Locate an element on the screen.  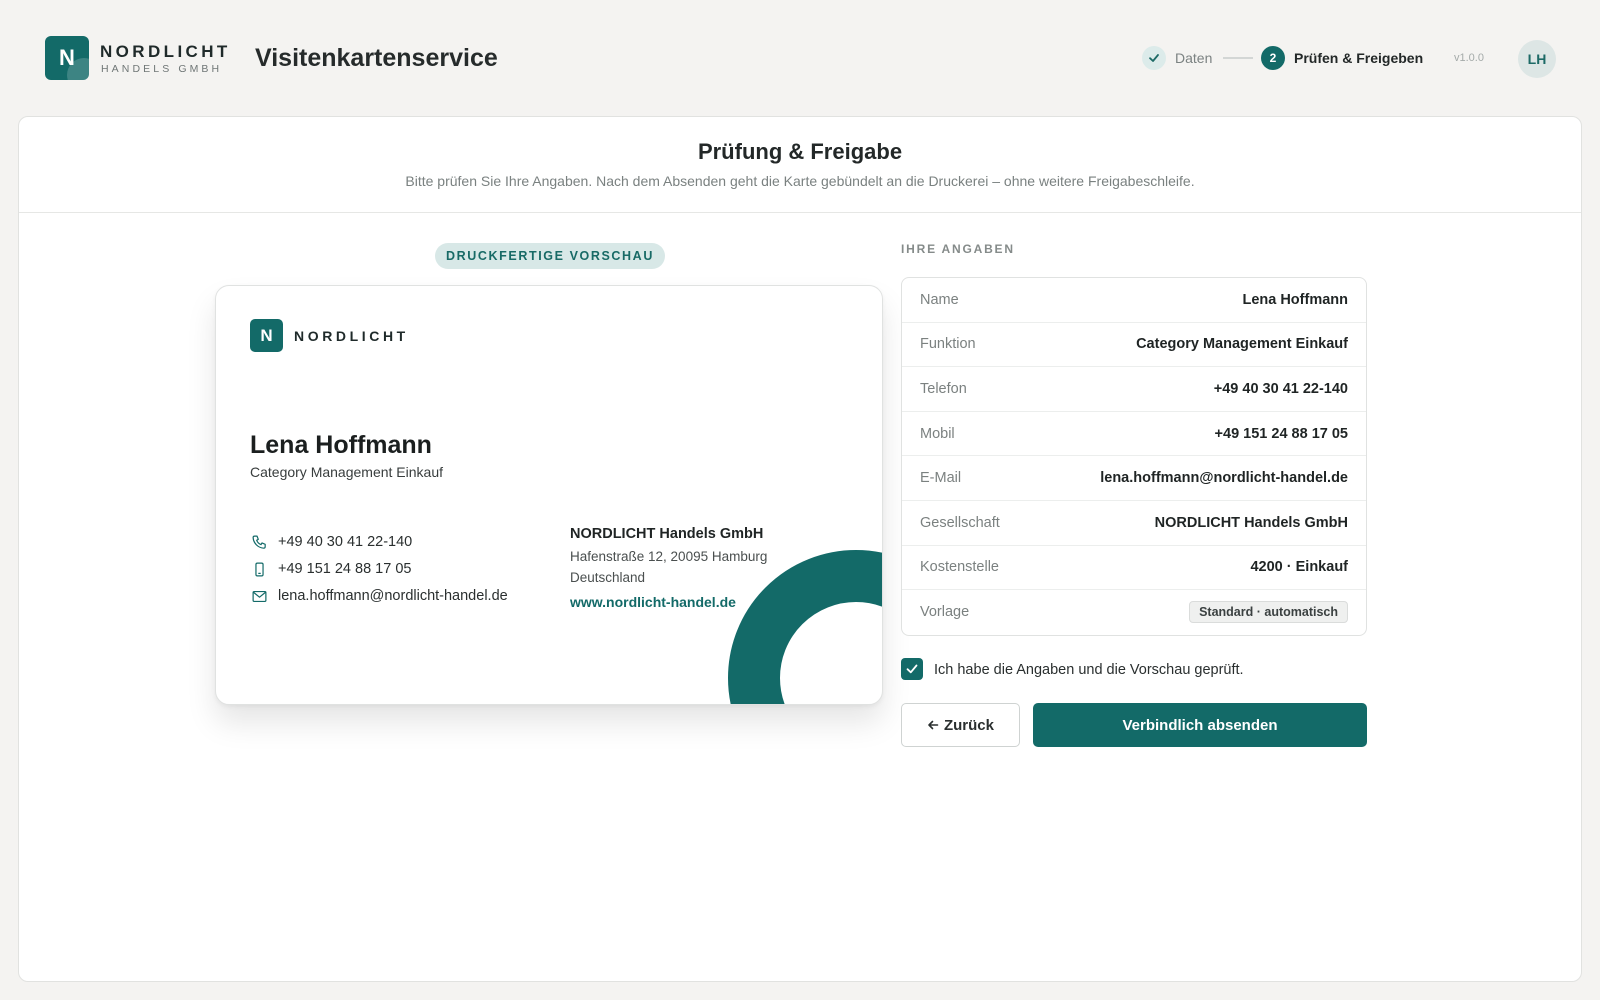
details-row-function: Funktion Category Management Einkauf is located at coordinates (1134, 345).